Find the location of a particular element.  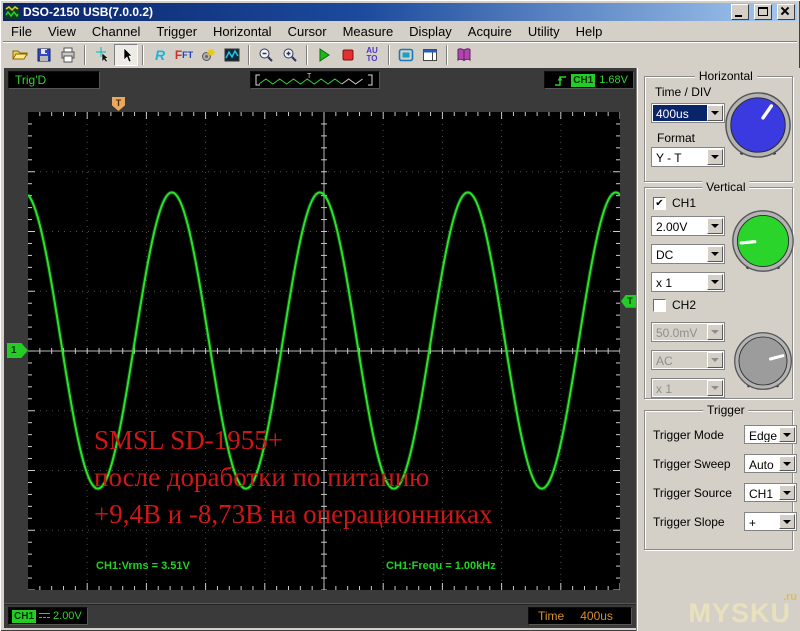

menu-item-trigger: Trigger is located at coordinates (176, 32).